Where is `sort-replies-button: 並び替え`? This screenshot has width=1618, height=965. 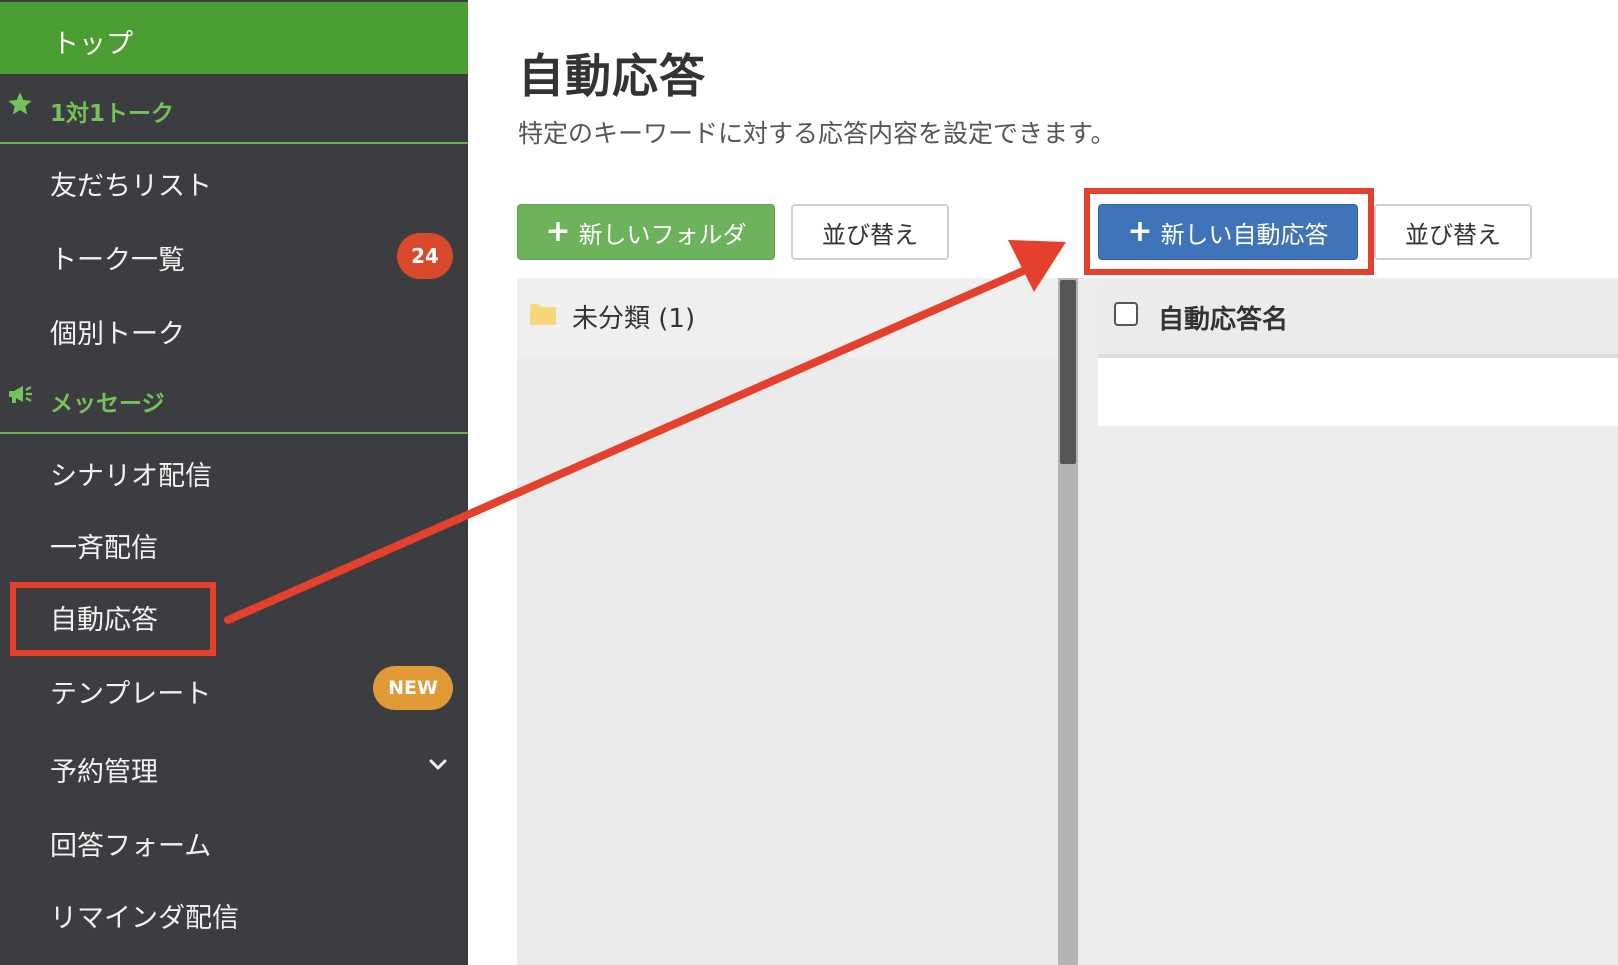
sort-replies-button: 並び替え is located at coordinates (1453, 232).